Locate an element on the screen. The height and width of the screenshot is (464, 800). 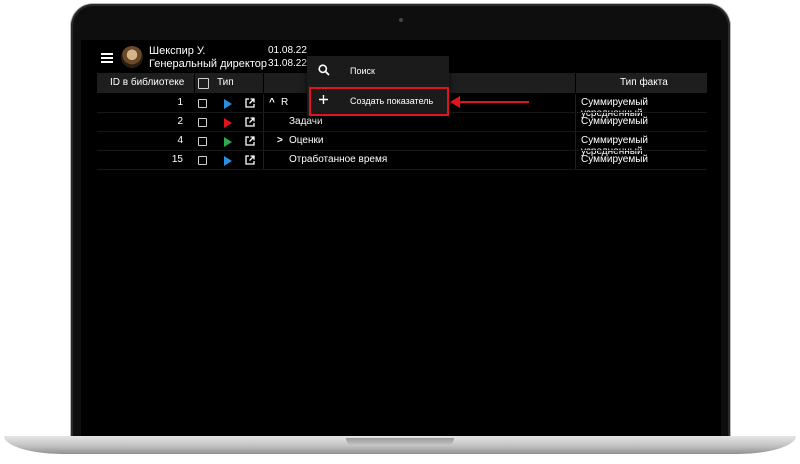
row-id: 15 is located at coordinates (177, 159).